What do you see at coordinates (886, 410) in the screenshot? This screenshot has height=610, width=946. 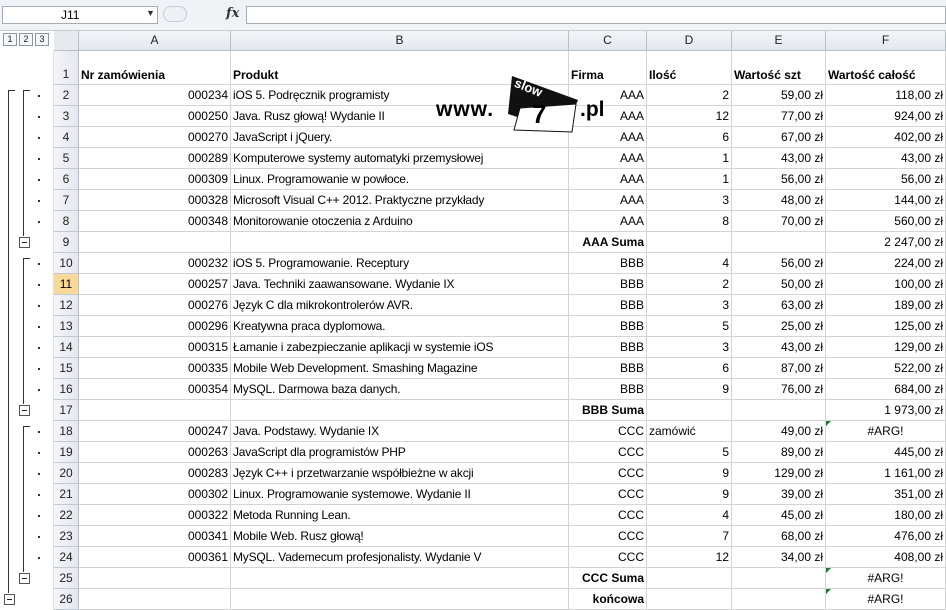 I see `cell-f17: 1 973,00 zł` at bounding box center [886, 410].